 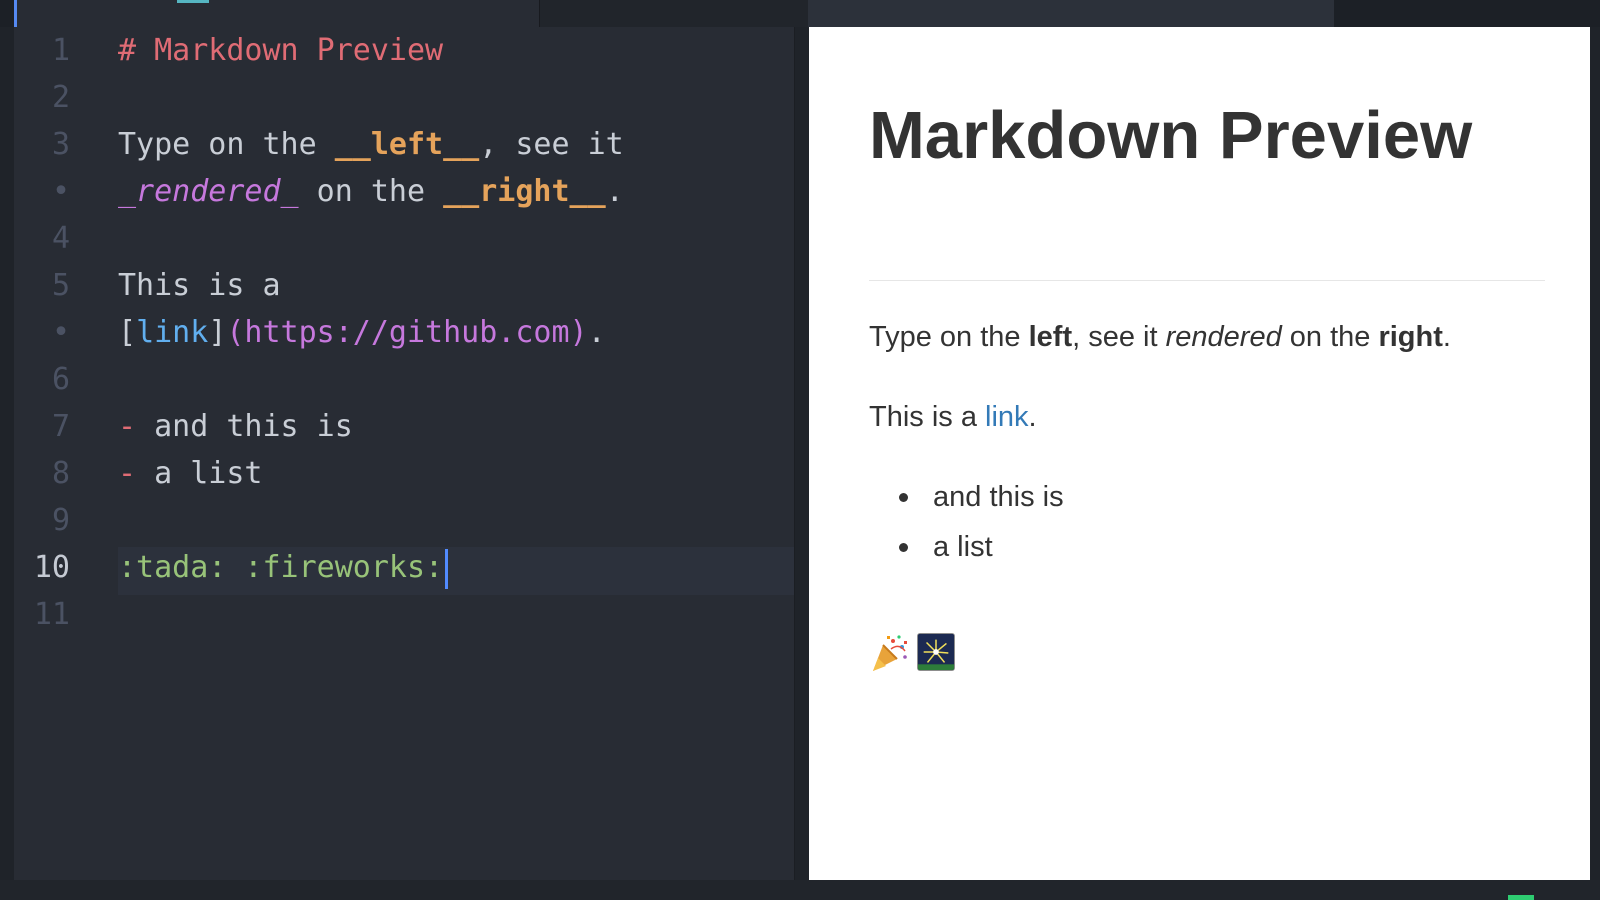 What do you see at coordinates (60, 473) in the screenshot?
I see `line-number: 8` at bounding box center [60, 473].